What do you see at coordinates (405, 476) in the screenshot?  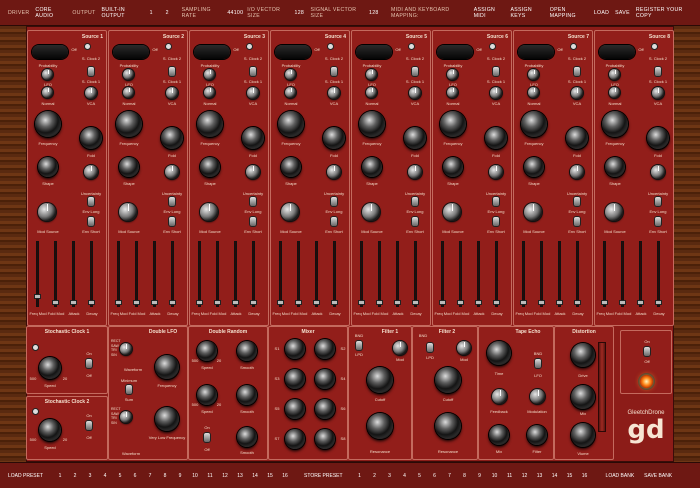 I see `store-preset-4-button: 4` at bounding box center [405, 476].